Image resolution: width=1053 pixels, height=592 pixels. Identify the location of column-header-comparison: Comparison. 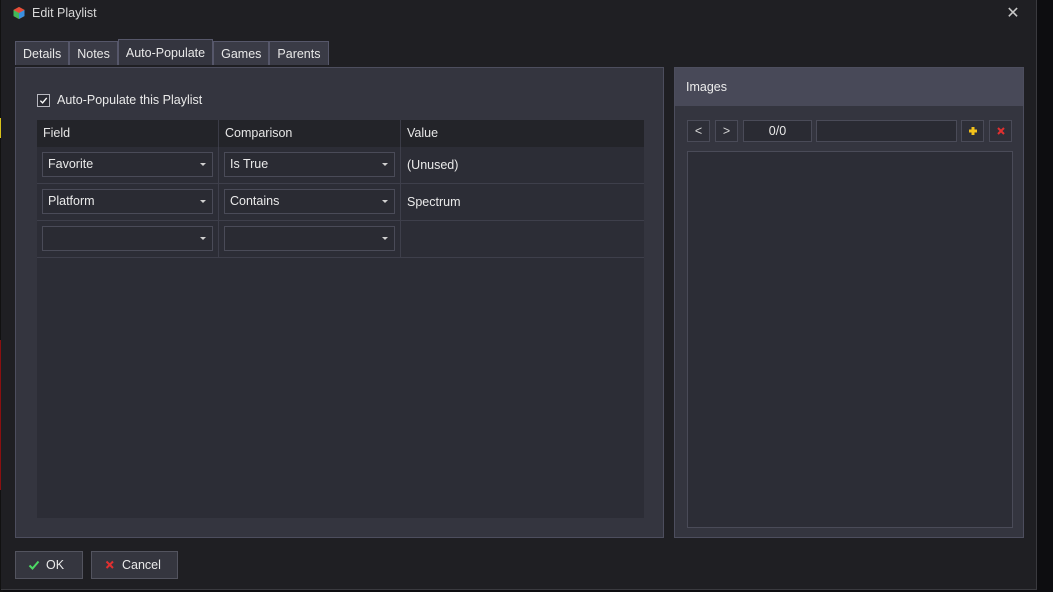
(310, 133).